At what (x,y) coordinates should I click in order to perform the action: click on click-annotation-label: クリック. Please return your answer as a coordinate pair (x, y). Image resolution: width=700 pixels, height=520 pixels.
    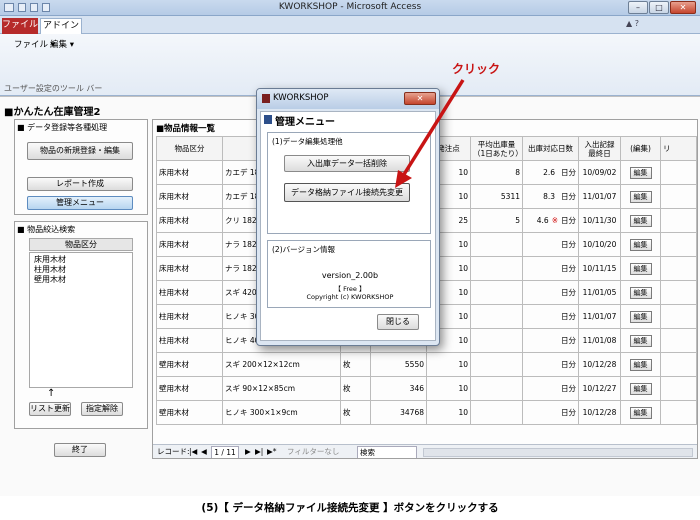
    Looking at the image, I should click on (476, 69).